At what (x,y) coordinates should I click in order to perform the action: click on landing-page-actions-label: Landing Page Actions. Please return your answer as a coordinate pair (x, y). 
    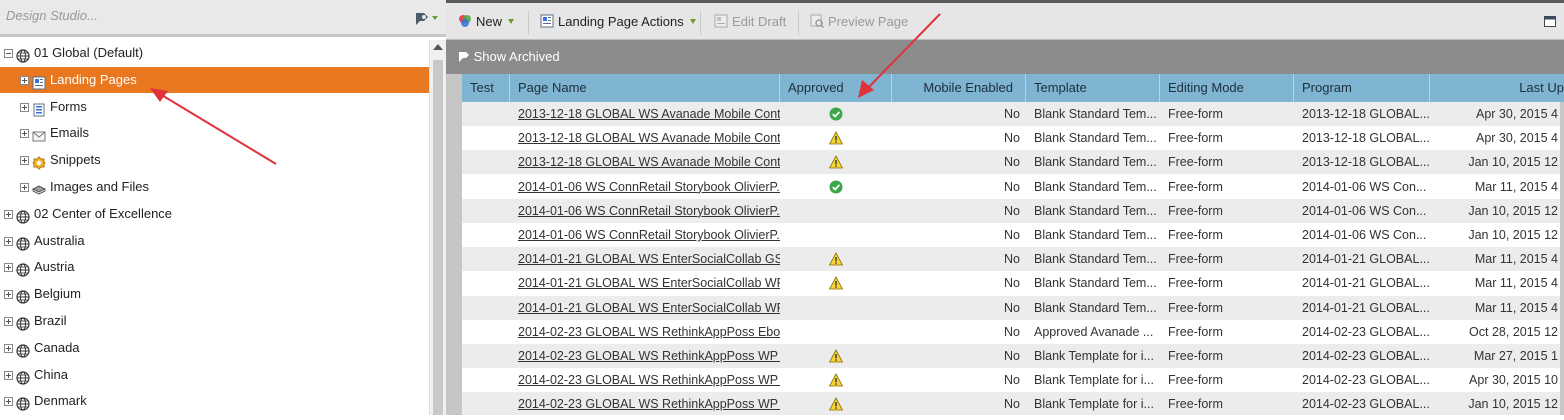
    Looking at the image, I should click on (621, 21).